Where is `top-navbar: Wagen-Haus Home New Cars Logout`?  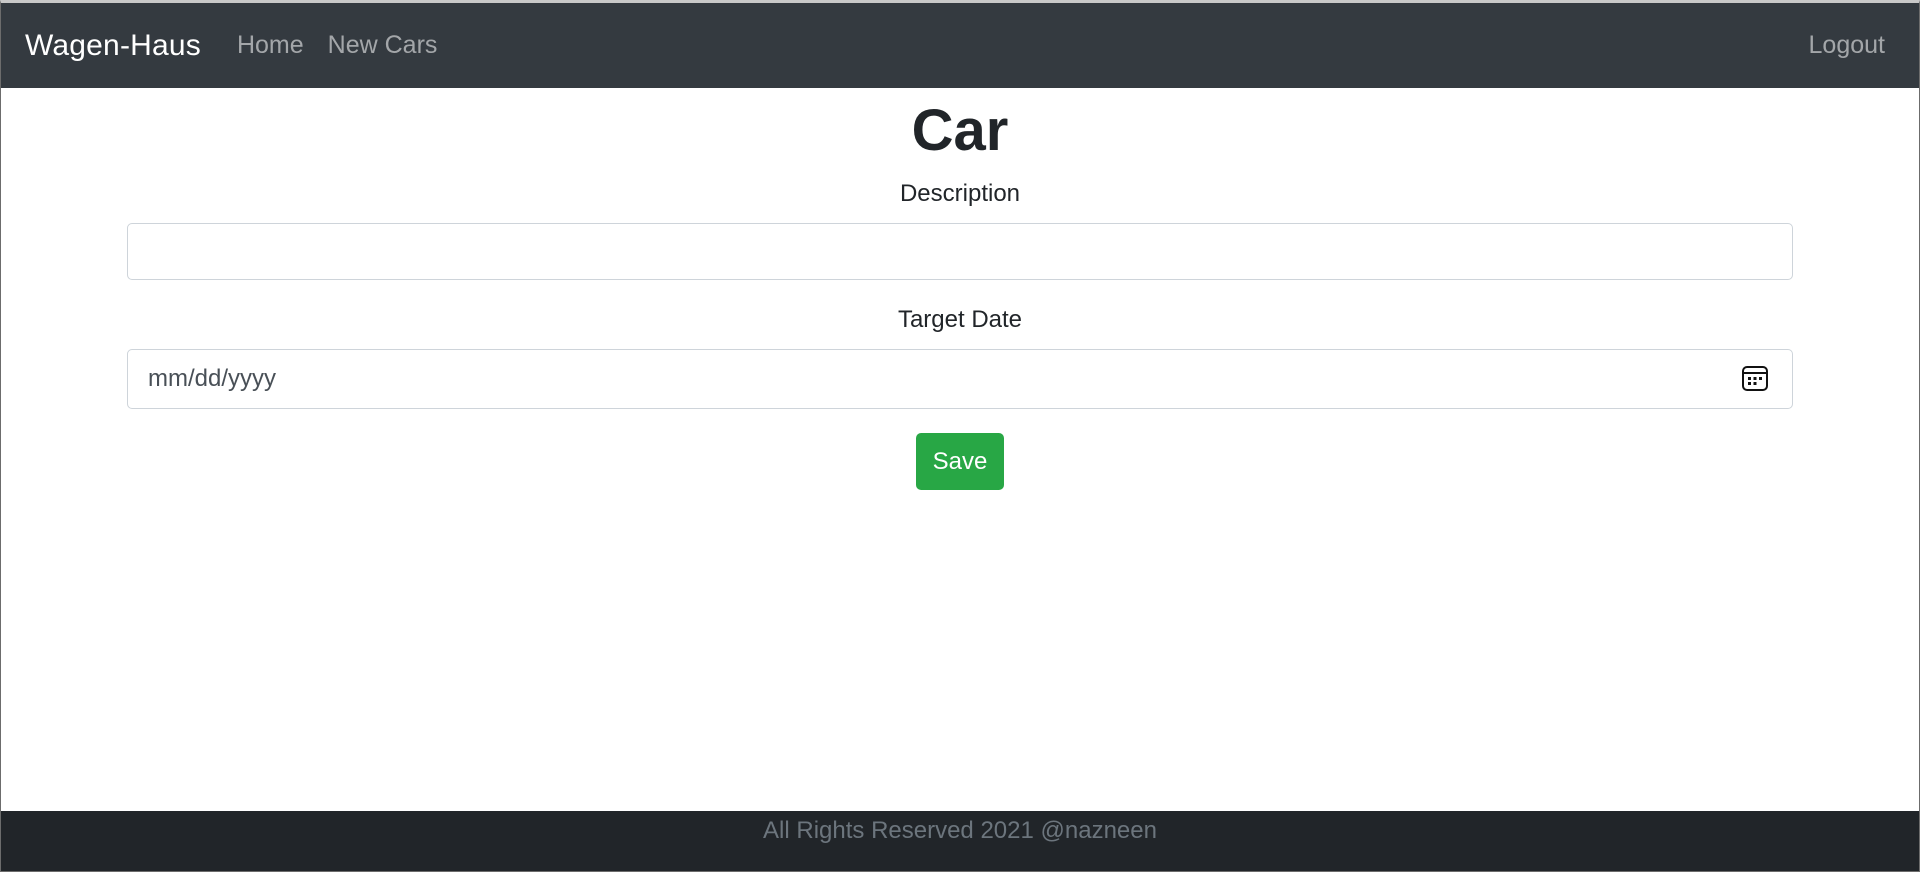 top-navbar: Wagen-Haus Home New Cars Logout is located at coordinates (960, 45).